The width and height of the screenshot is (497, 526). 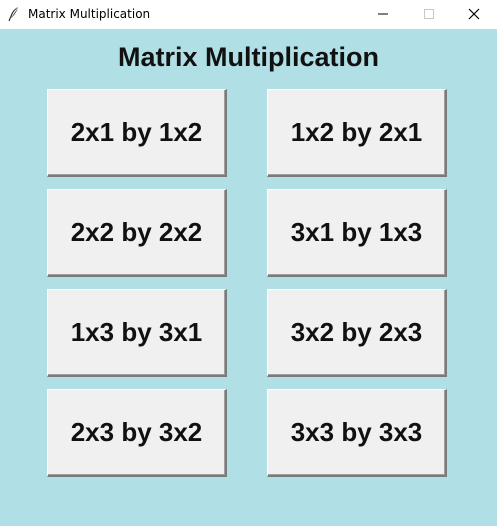 What do you see at coordinates (137, 233) in the screenshot?
I see `matrix-2x2-by-2x2-button: 2x2 by 2x2` at bounding box center [137, 233].